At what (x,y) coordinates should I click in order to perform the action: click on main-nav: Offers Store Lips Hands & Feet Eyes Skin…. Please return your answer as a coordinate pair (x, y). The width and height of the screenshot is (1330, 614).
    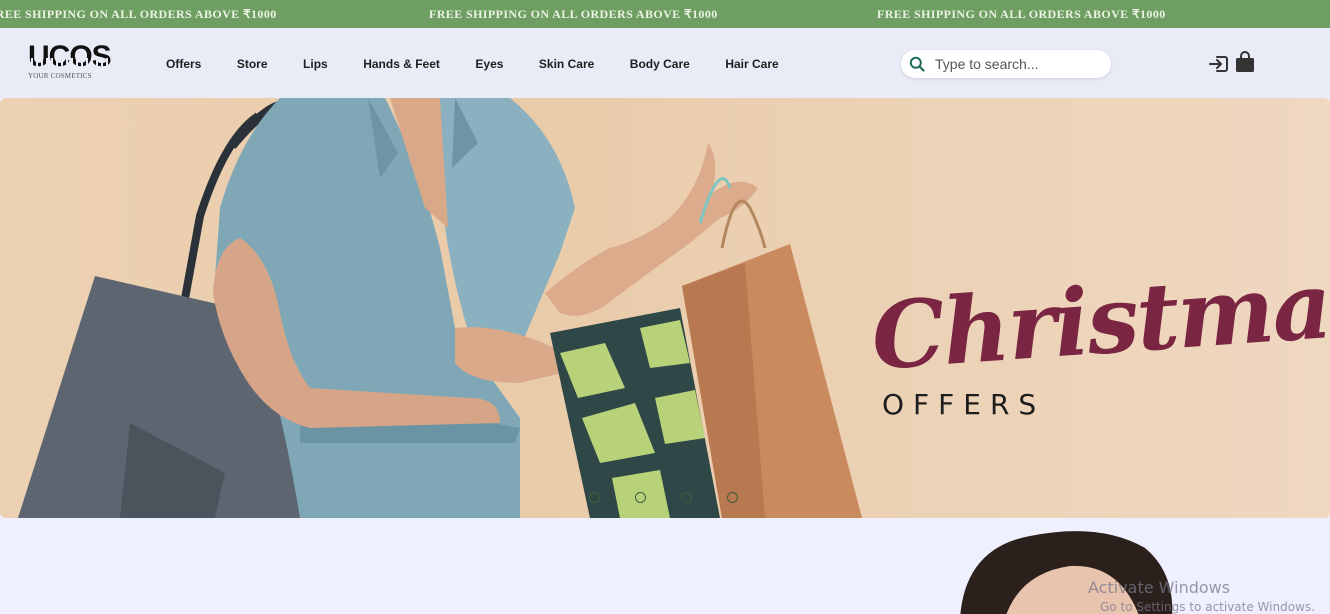
    Looking at the image, I should click on (490, 64).